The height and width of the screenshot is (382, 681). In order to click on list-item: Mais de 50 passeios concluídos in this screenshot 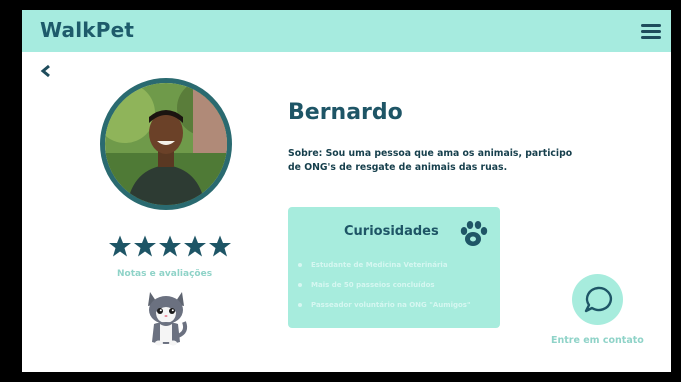, I will do `click(384, 285)`.